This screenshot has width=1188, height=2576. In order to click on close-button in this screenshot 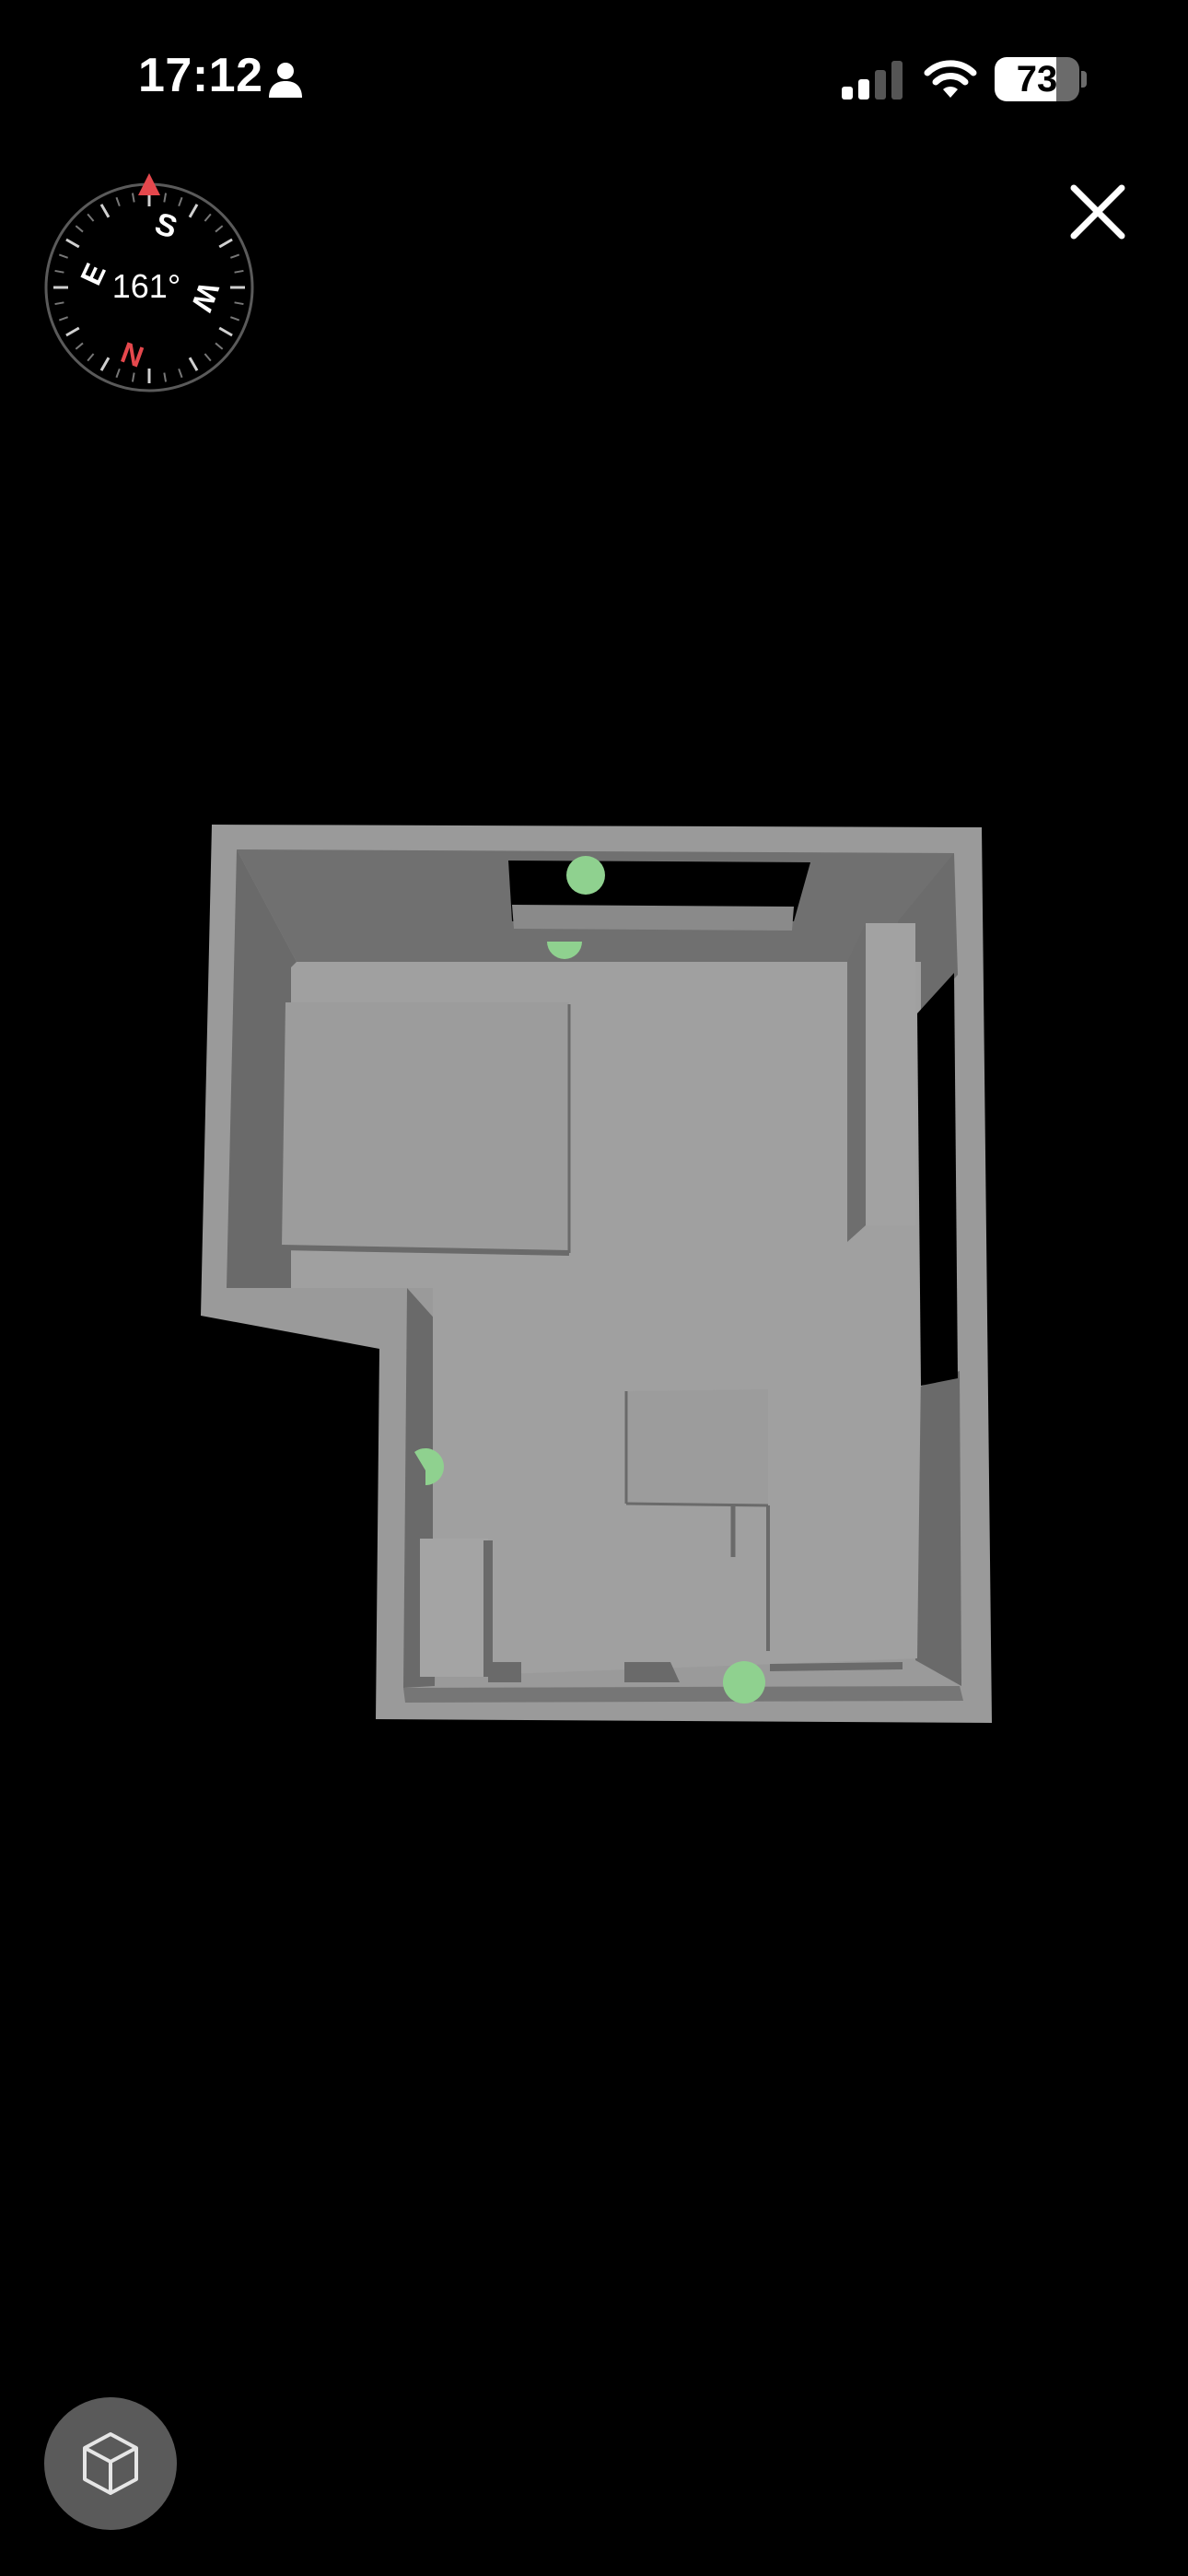, I will do `click(1098, 212)`.